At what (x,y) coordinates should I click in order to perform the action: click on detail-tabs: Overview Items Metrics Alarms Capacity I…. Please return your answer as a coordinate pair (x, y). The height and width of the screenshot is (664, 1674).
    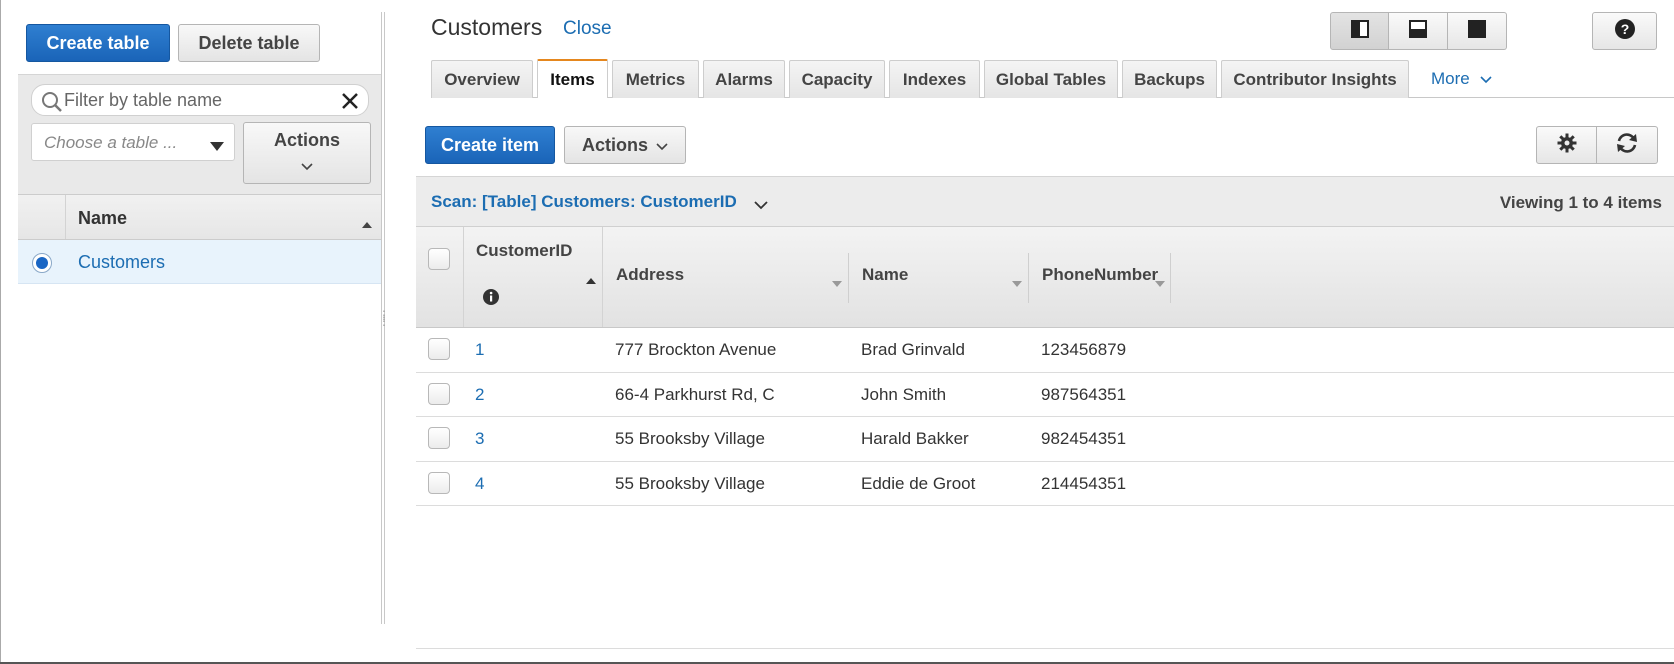
    Looking at the image, I should click on (1052, 78).